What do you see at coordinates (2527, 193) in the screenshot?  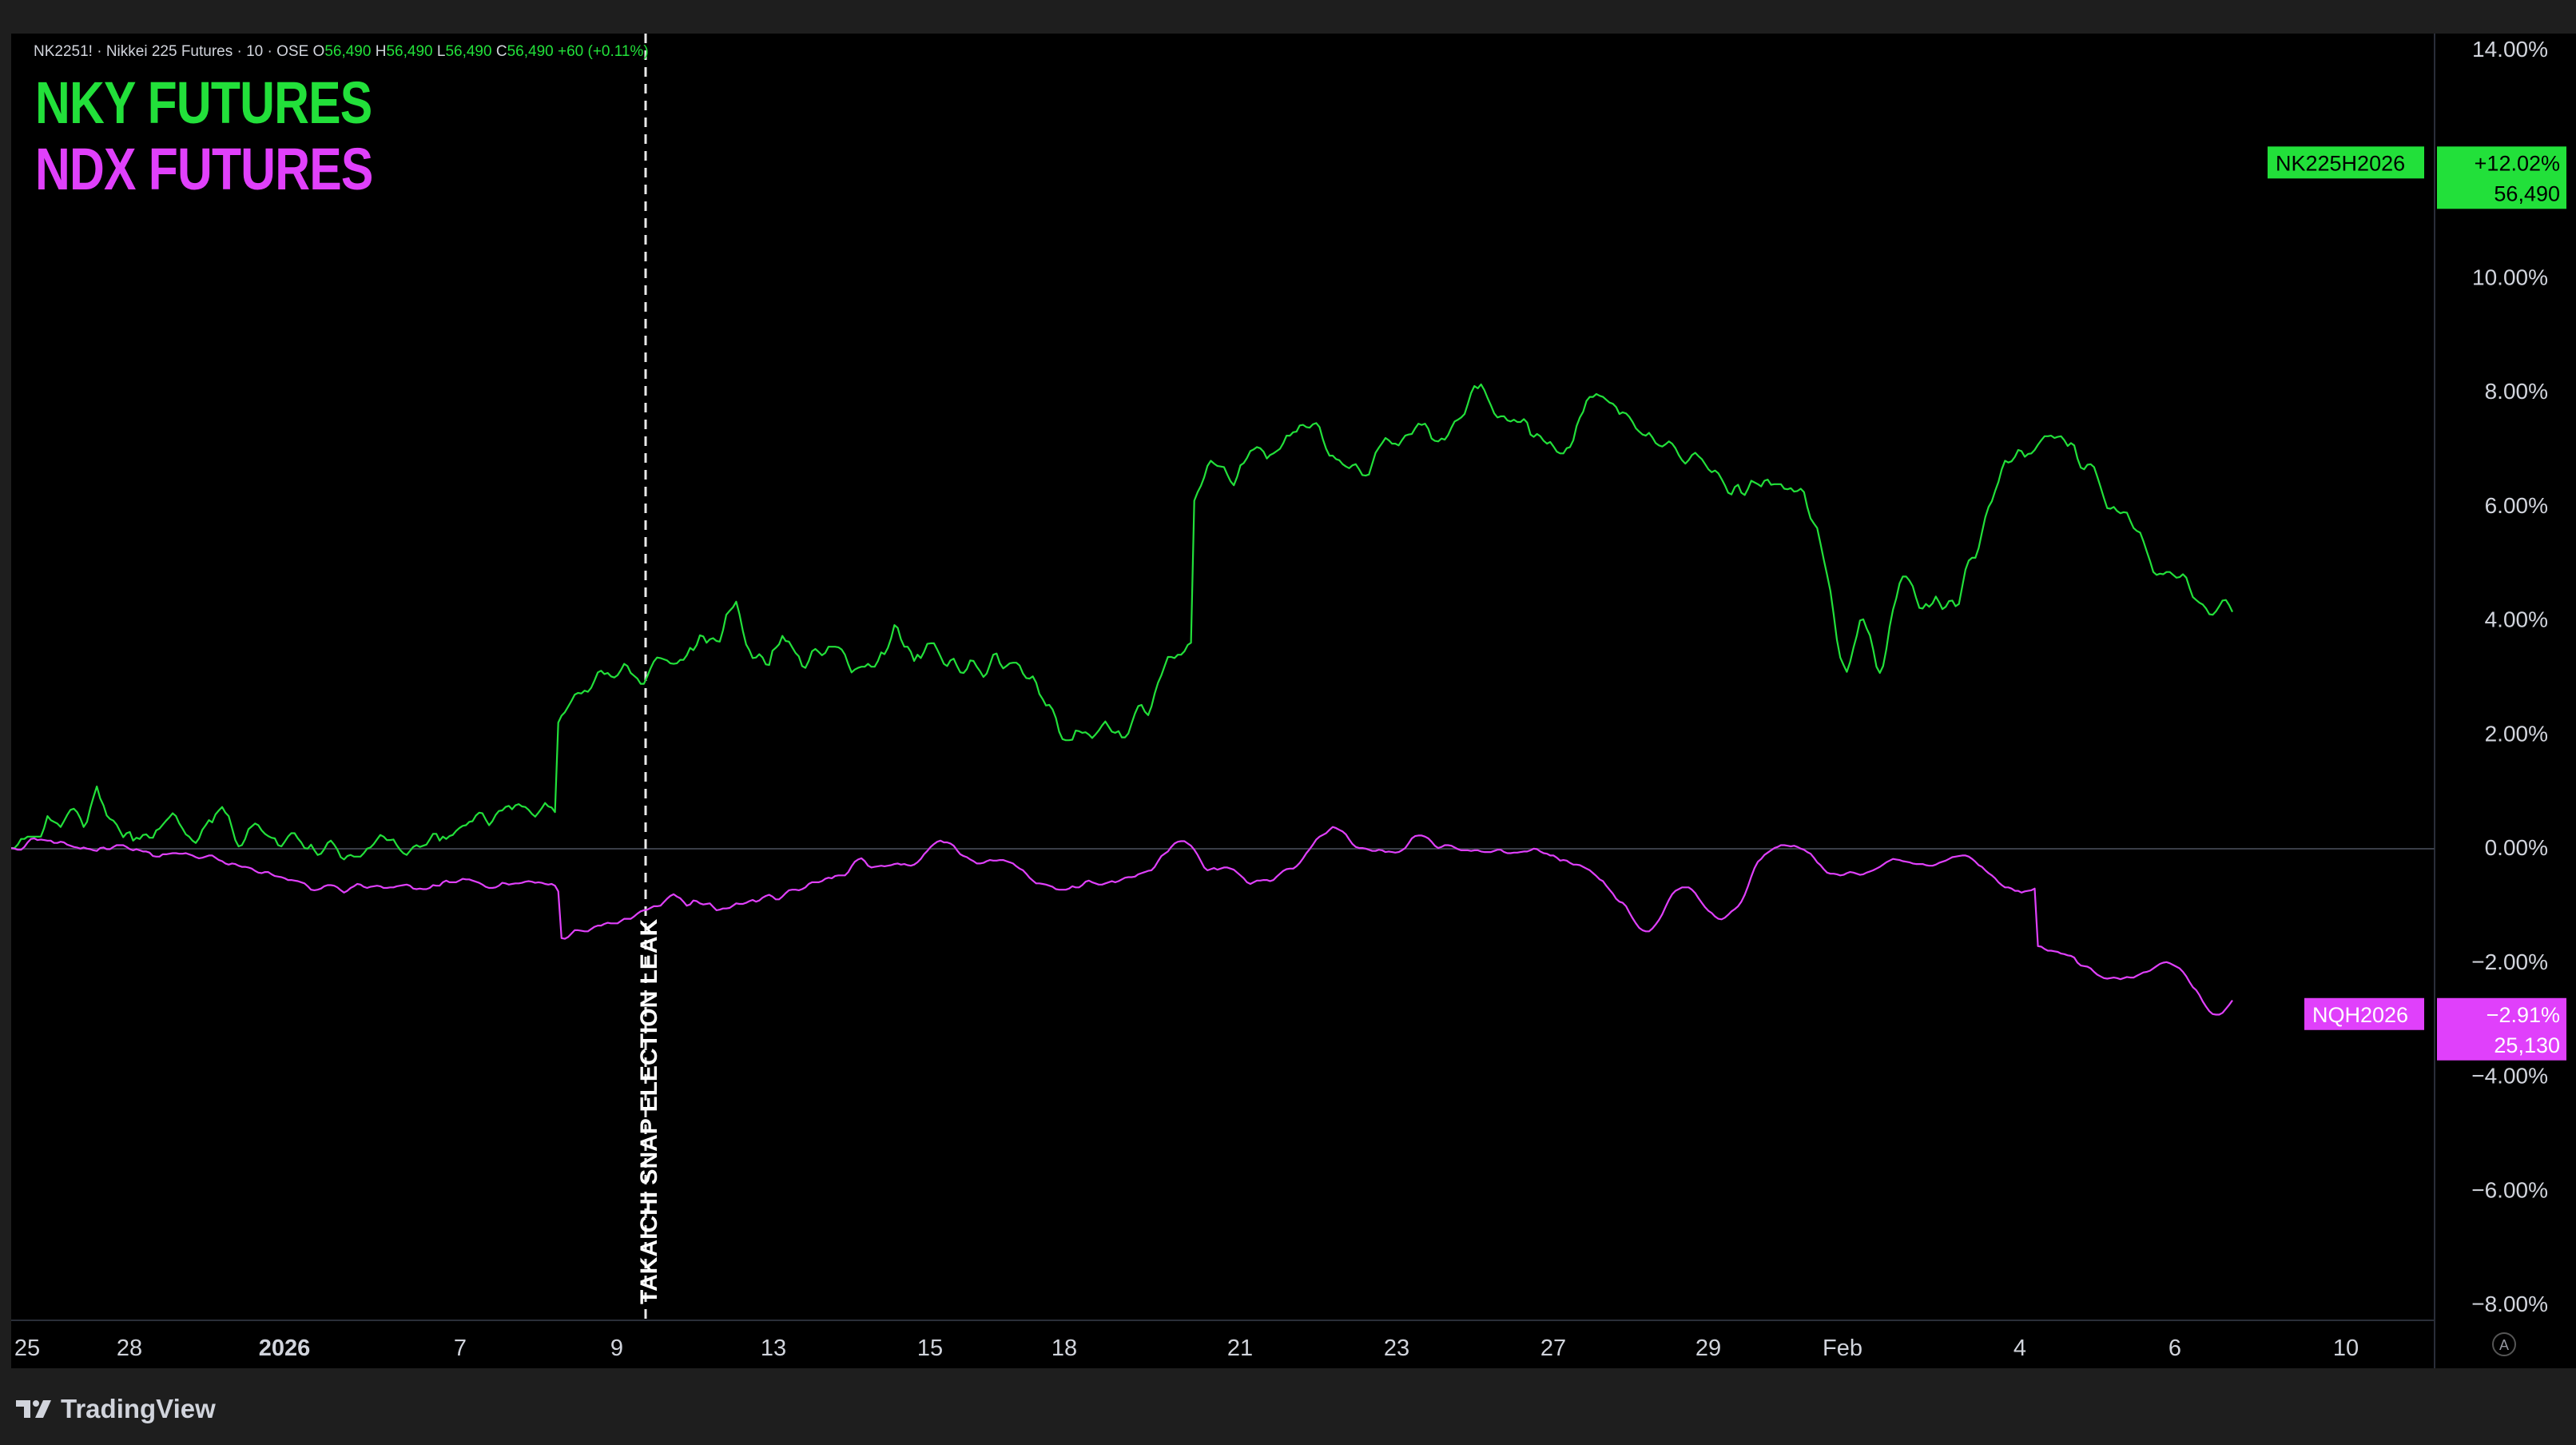 I see `nky-price-label: 56,490` at bounding box center [2527, 193].